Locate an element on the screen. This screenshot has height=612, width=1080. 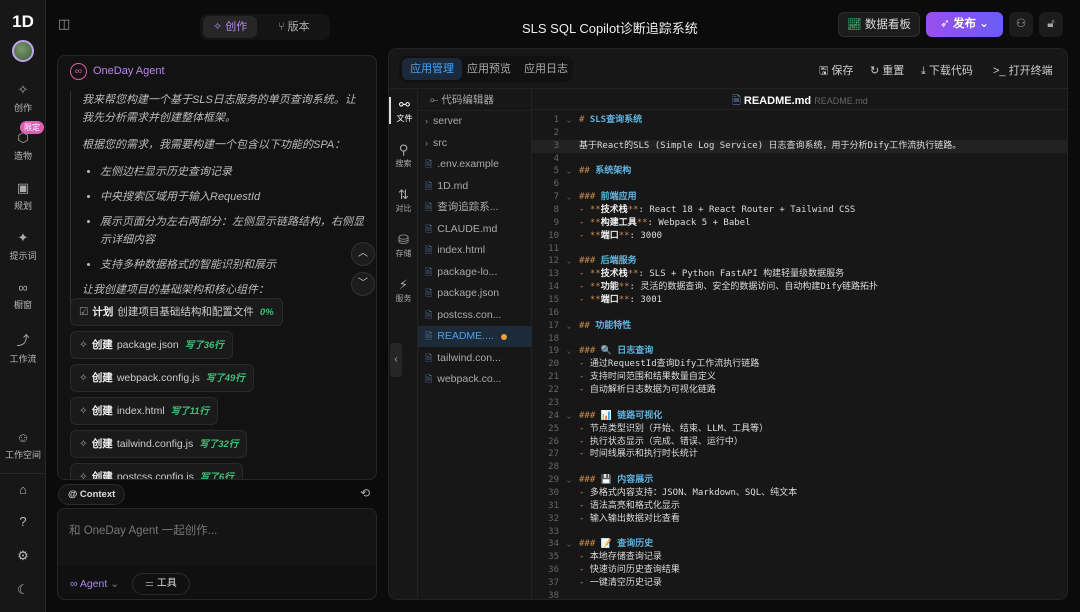
sidebar-item-1: ⬡ 造物 is located at coordinates (23, 146).